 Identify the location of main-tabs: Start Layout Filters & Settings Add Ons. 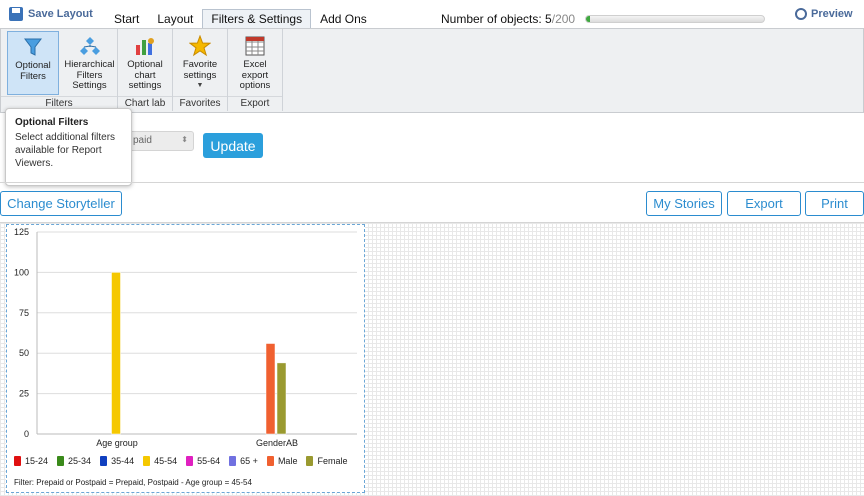
(240, 19).